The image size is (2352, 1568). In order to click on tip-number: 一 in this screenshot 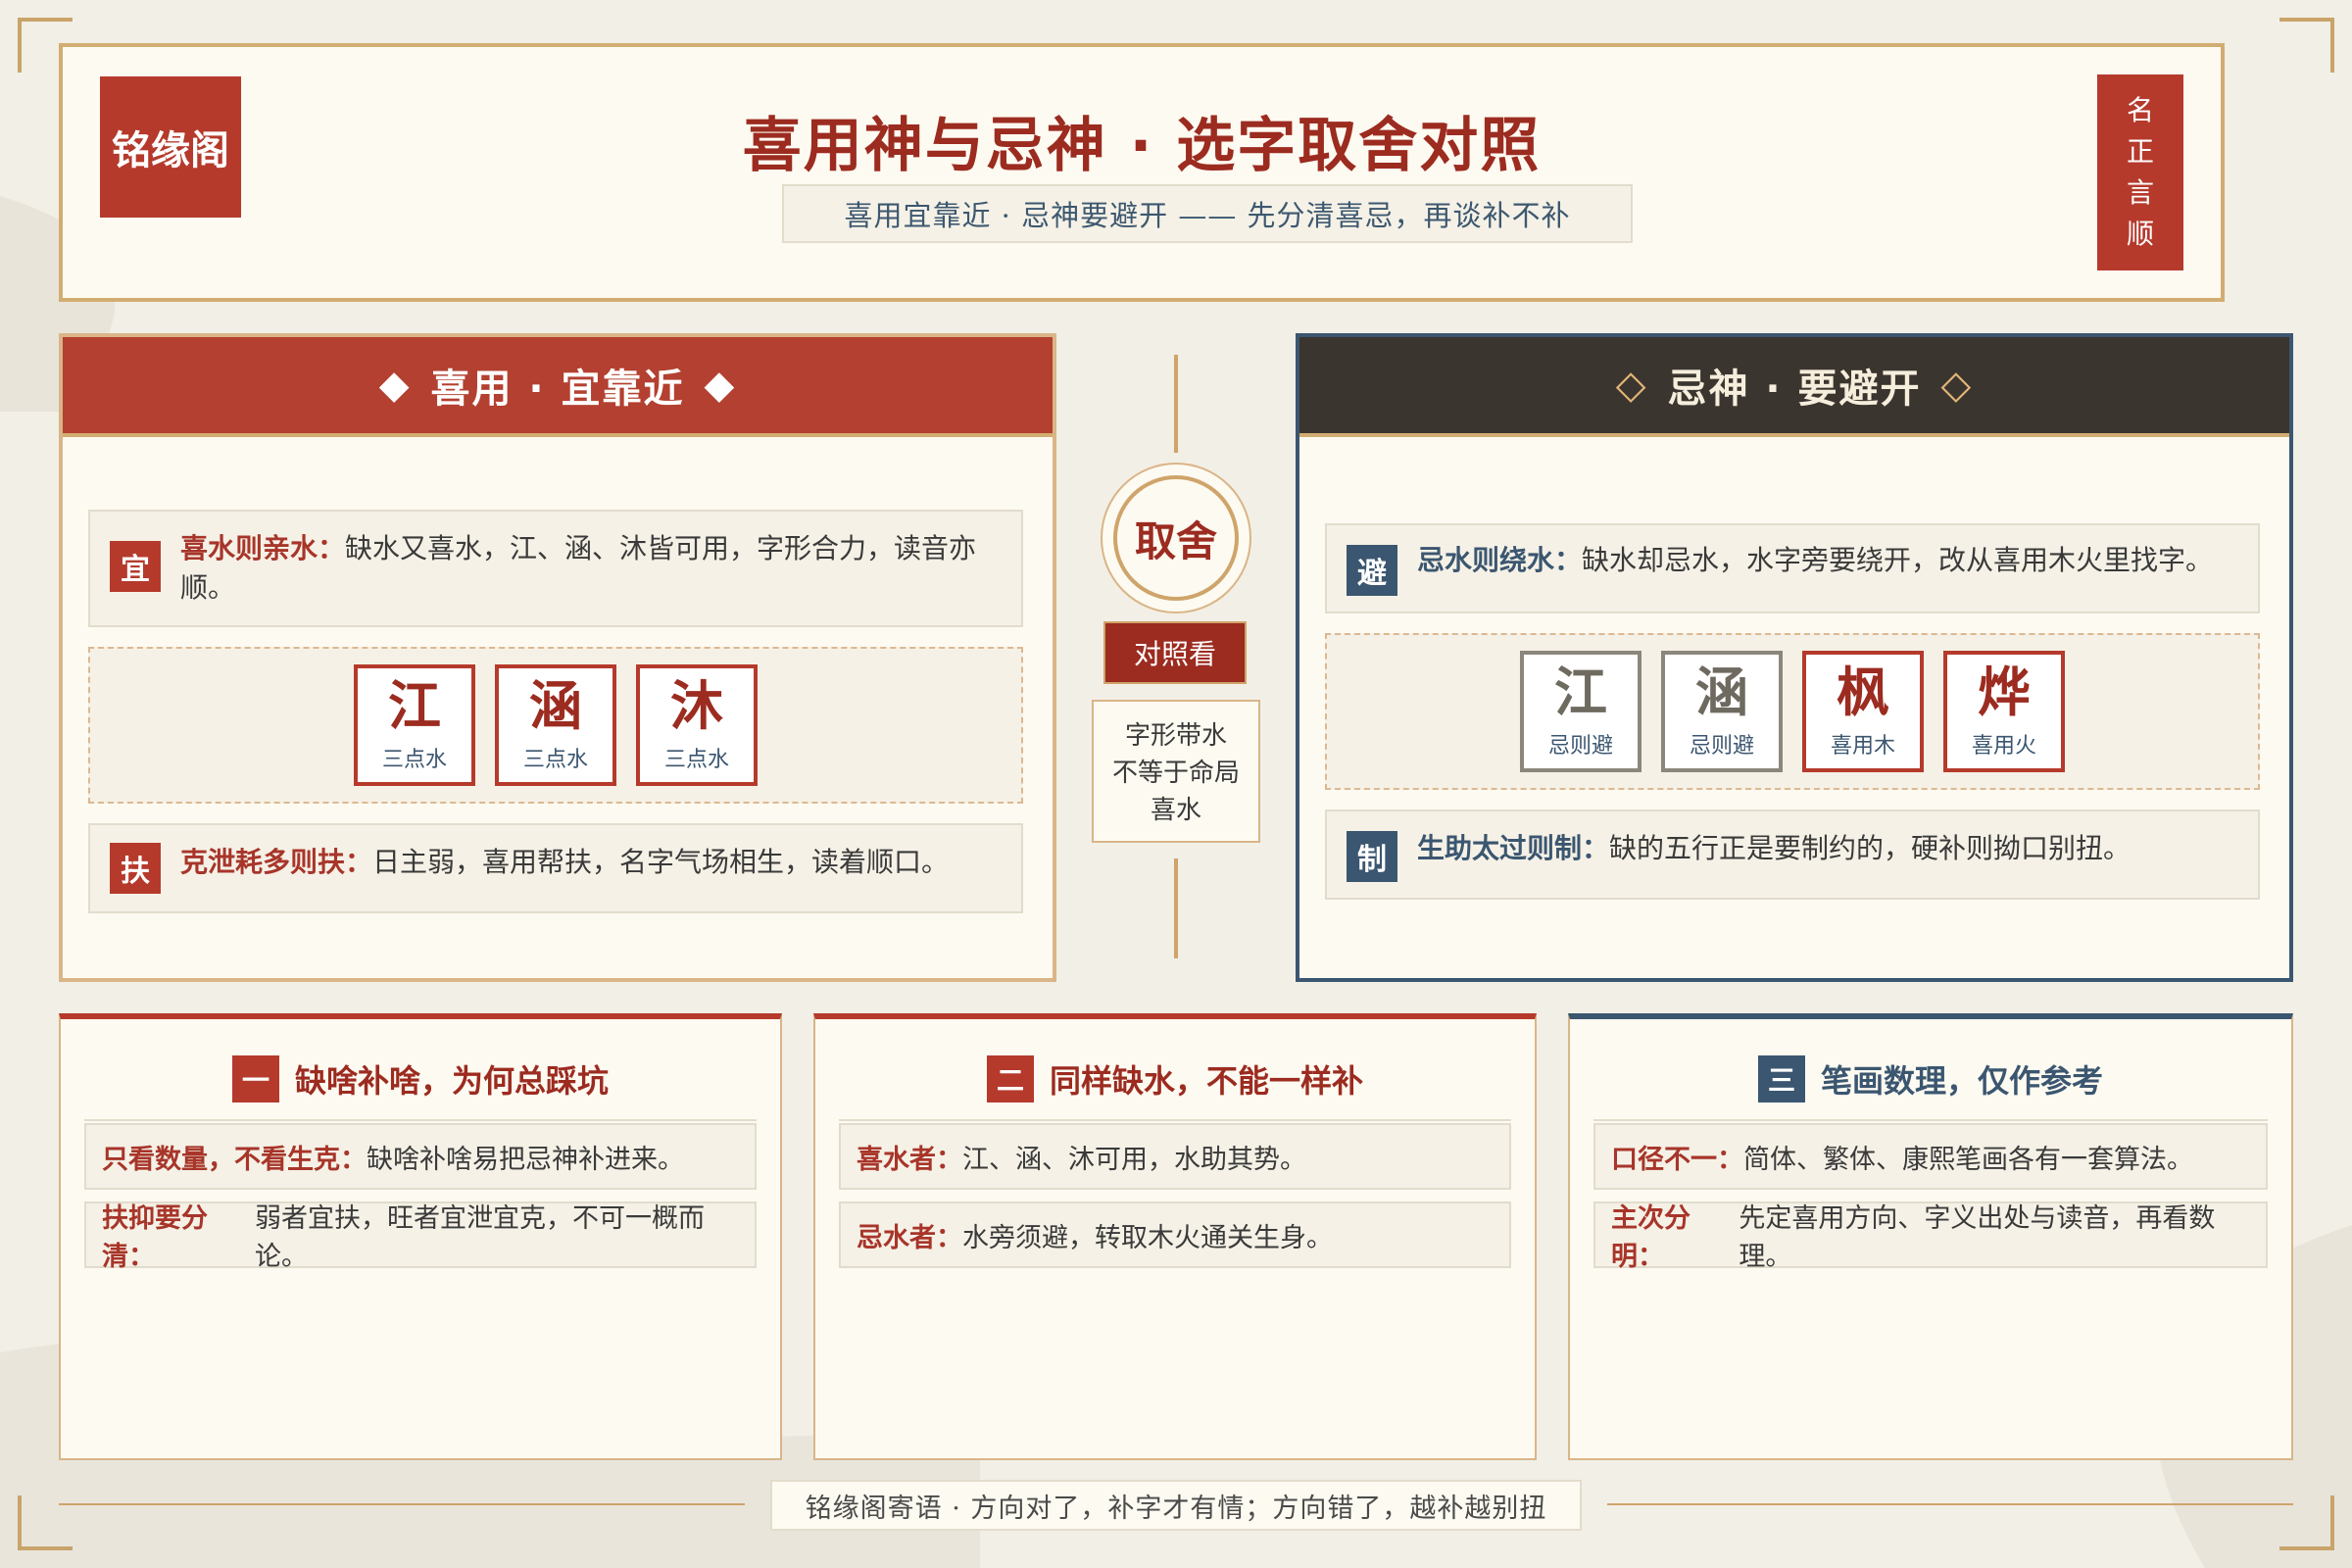, I will do `click(255, 1078)`.